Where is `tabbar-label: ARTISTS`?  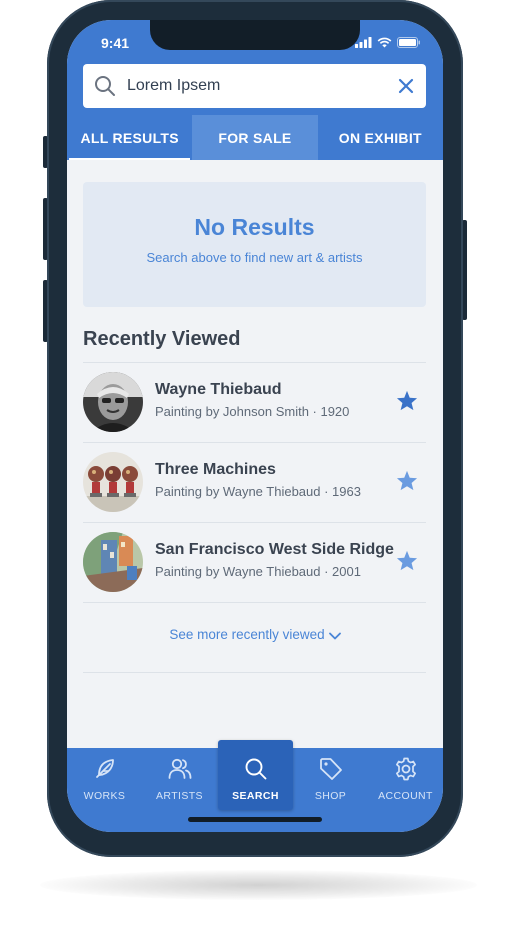
tabbar-label: ARTISTS is located at coordinates (179, 796).